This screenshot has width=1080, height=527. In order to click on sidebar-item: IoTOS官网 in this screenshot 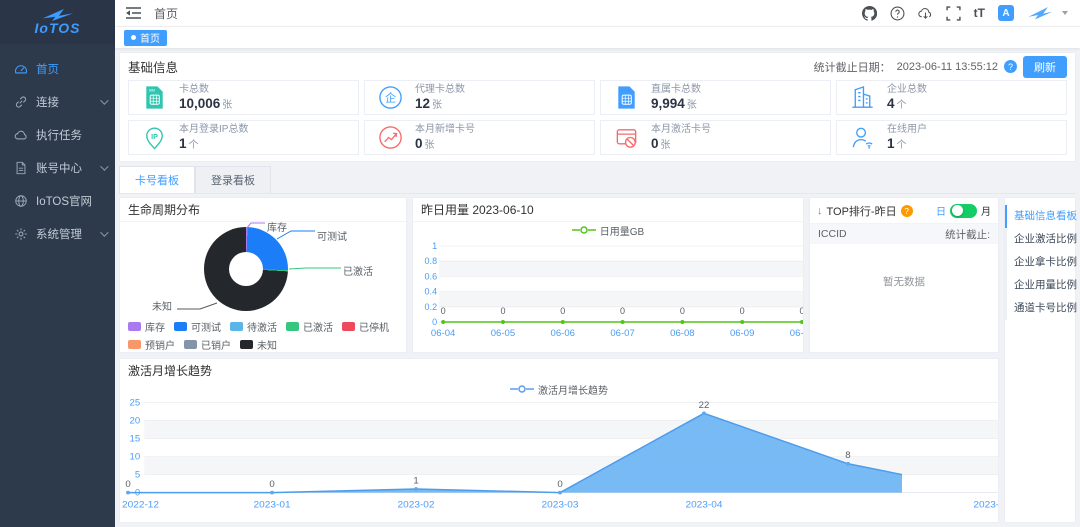, I will do `click(57, 200)`.